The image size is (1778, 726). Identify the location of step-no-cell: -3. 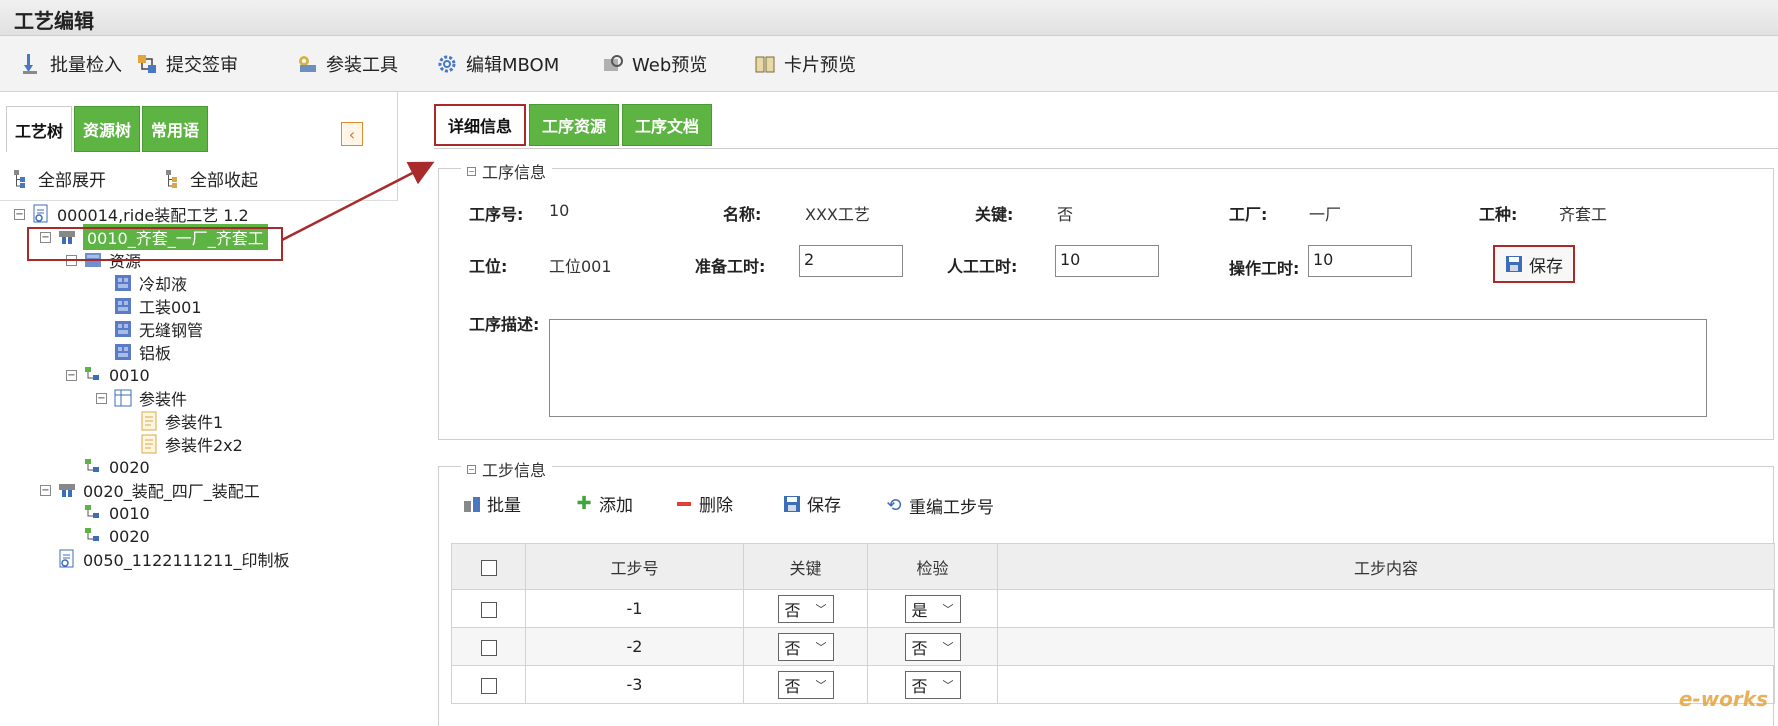
(634, 684).